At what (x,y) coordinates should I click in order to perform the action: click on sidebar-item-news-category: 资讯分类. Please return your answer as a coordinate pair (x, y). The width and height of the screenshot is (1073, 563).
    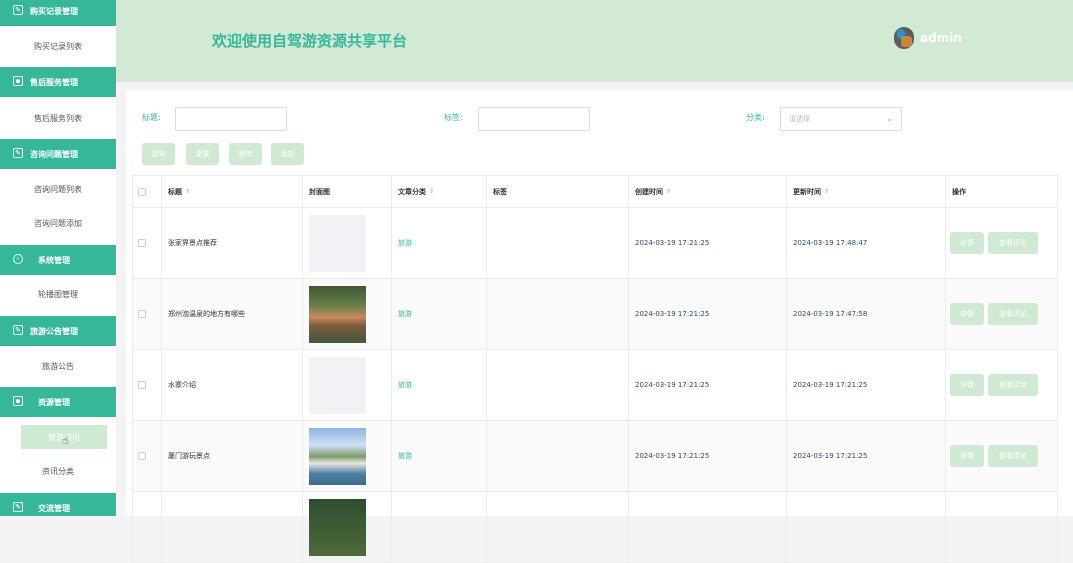
    Looking at the image, I should click on (58, 471).